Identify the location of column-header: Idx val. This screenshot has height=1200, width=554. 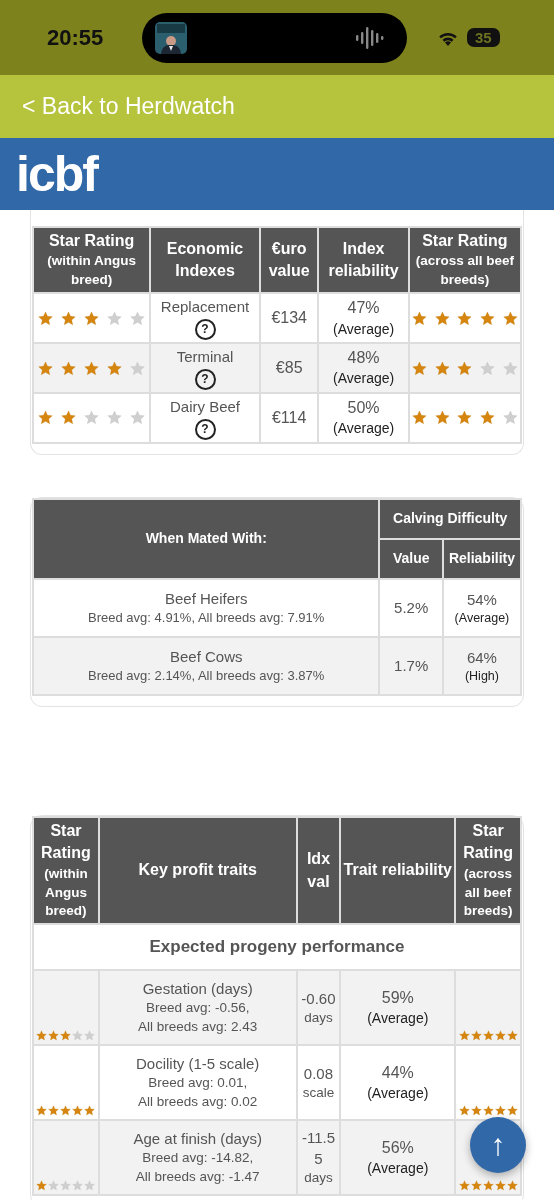
(318, 870).